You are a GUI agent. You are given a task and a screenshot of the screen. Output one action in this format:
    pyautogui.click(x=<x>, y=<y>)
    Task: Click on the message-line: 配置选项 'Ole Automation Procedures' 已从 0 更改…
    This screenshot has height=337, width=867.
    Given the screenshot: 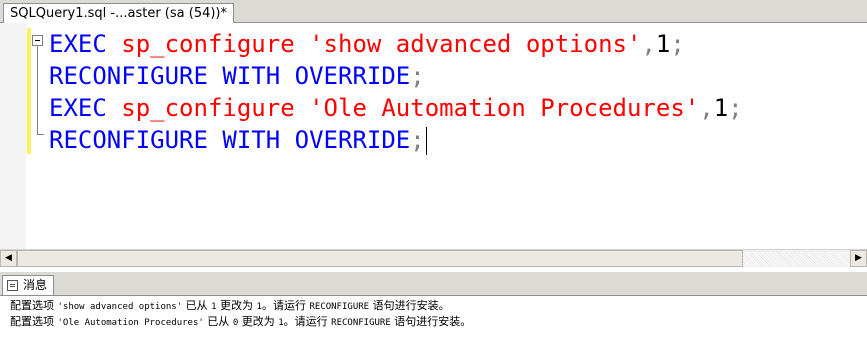 What is the action you would take?
    pyautogui.click(x=240, y=322)
    